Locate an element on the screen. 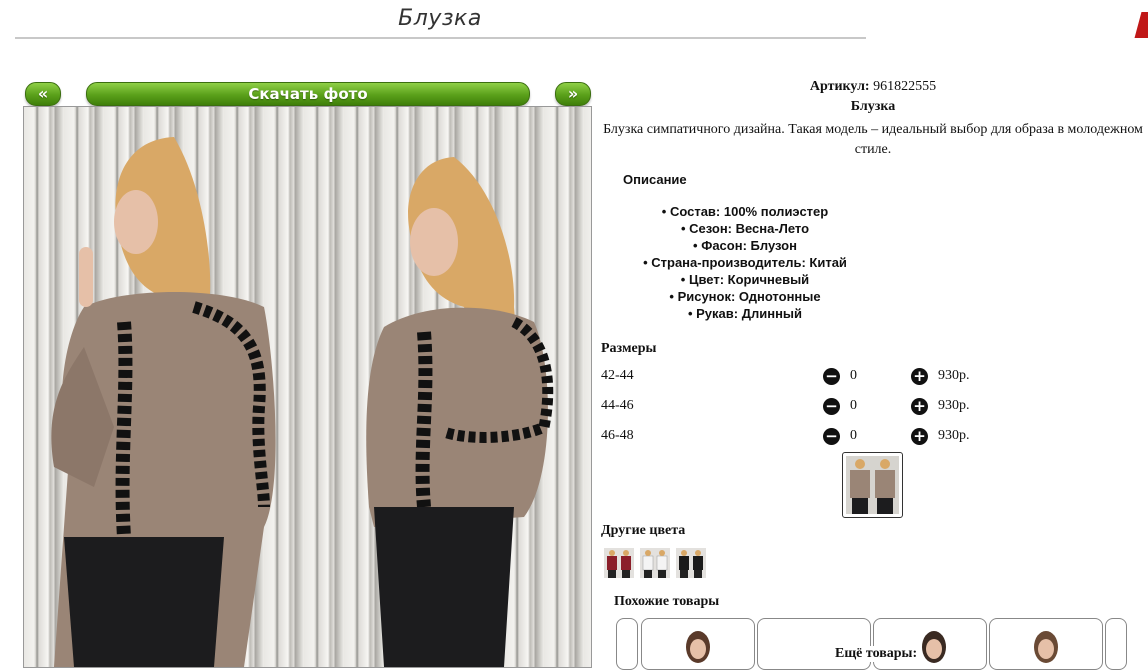 The image size is (1148, 670). spec-item: Рисунок: Однотонные is located at coordinates (745, 296).